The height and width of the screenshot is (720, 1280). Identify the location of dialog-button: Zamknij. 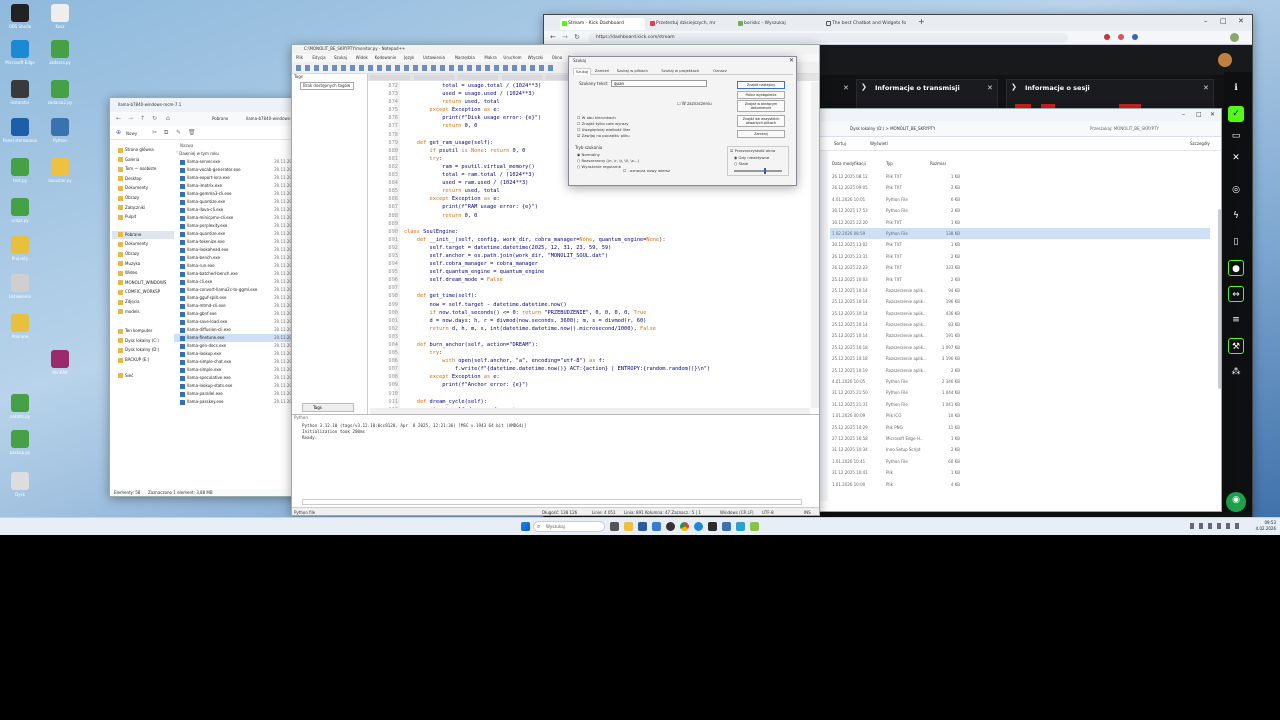
(761, 134).